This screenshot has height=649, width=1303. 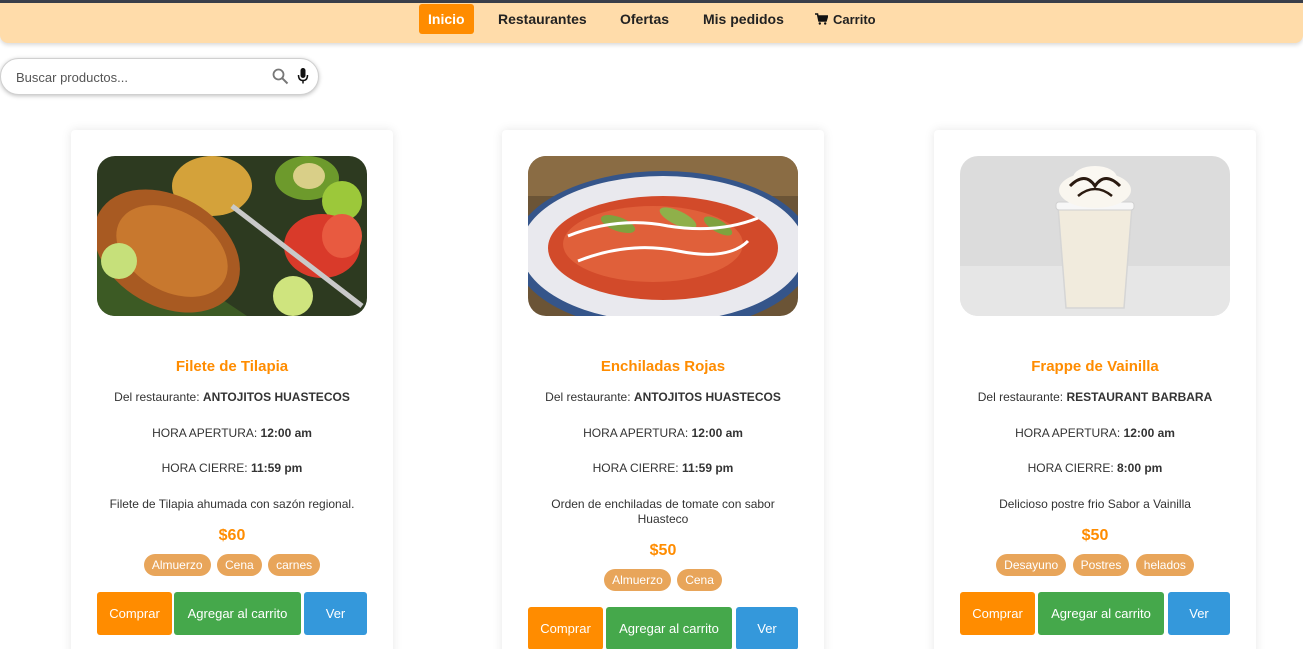 What do you see at coordinates (138, 77) in the screenshot?
I see `search-input` at bounding box center [138, 77].